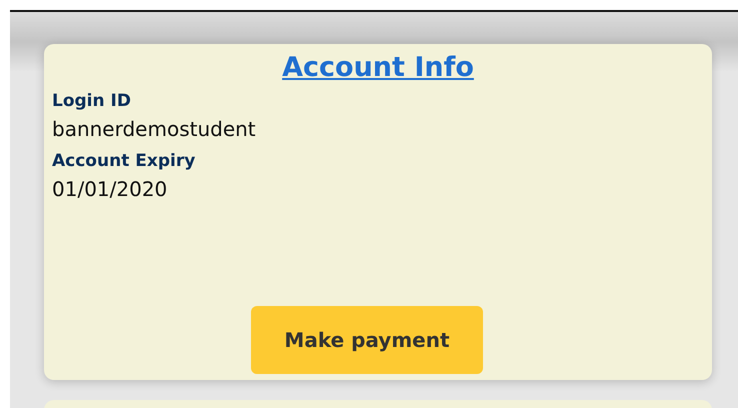  What do you see at coordinates (154, 129) in the screenshot?
I see `field-value: bannerdemostudent` at bounding box center [154, 129].